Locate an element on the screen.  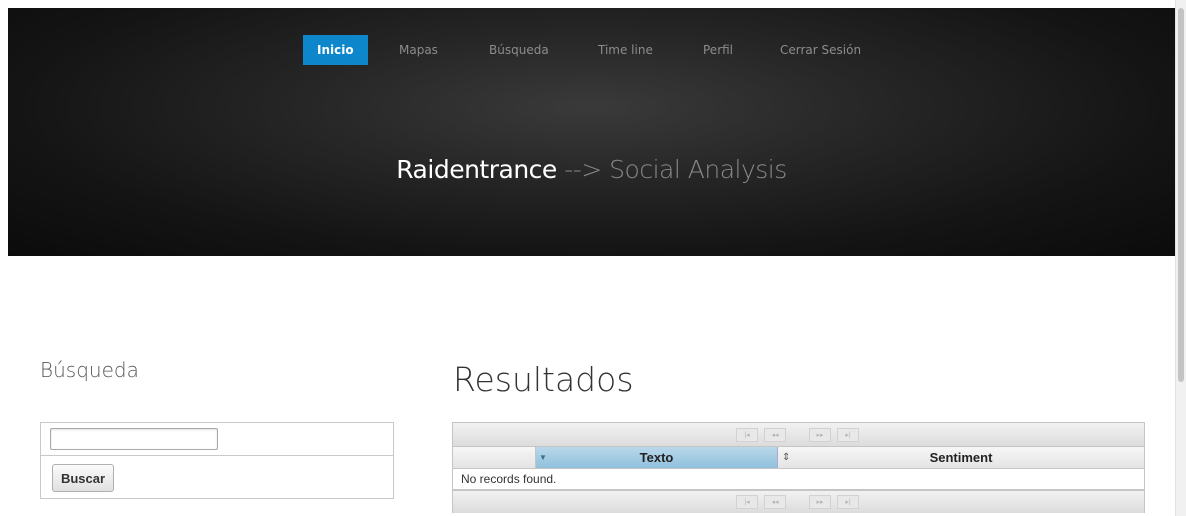
column-header-texto: ▼ Texto is located at coordinates (656, 457).